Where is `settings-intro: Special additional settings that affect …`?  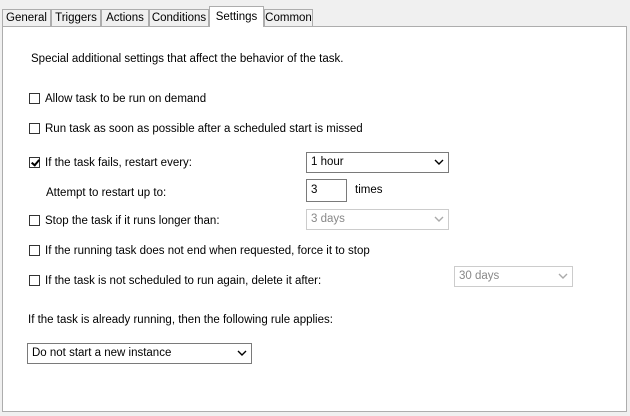
settings-intro: Special additional settings that affect … is located at coordinates (187, 59).